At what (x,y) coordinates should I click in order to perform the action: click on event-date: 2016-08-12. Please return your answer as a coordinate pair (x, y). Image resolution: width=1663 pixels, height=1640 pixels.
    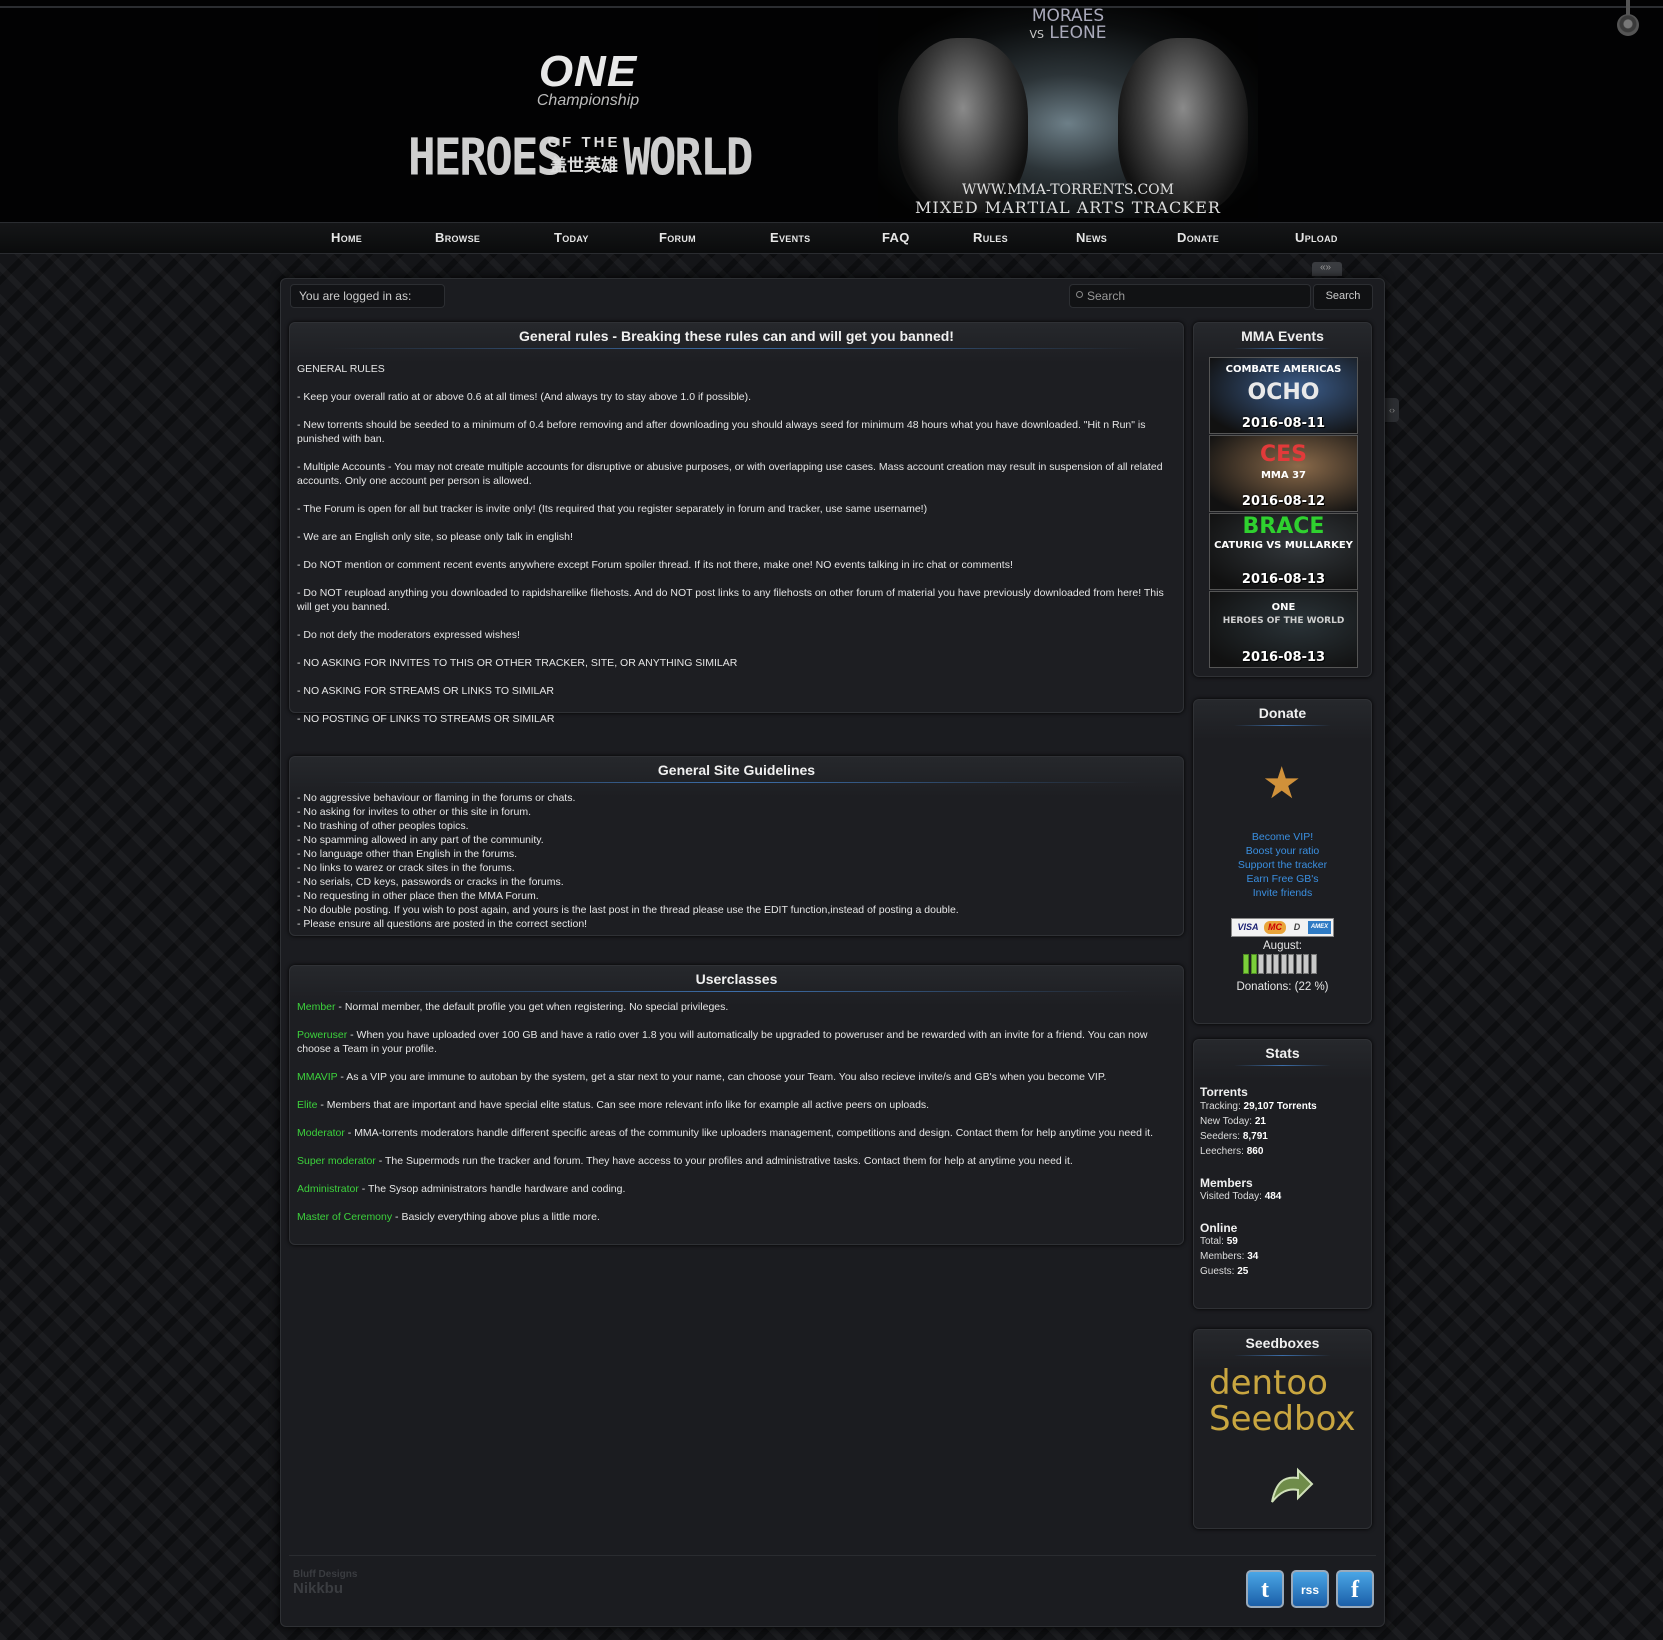
    Looking at the image, I should click on (1283, 501).